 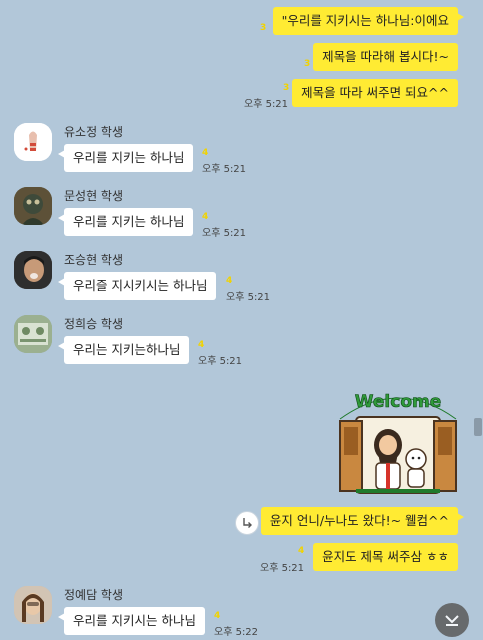 I want to click on sender-name: 유소정 학생, so click(x=94, y=132).